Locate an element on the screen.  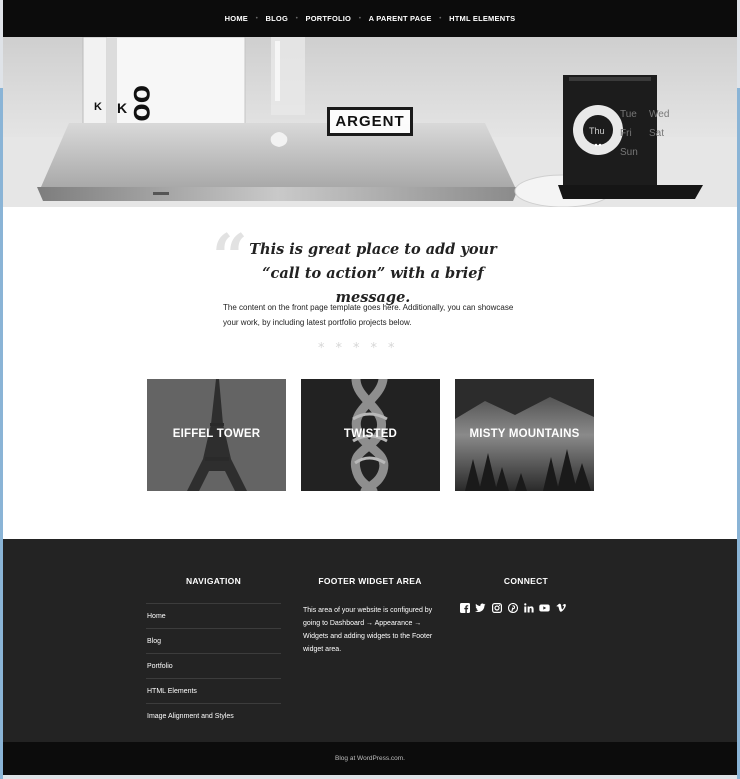
footer-nav-item-portfolio: Portfolio is located at coordinates (213, 665).